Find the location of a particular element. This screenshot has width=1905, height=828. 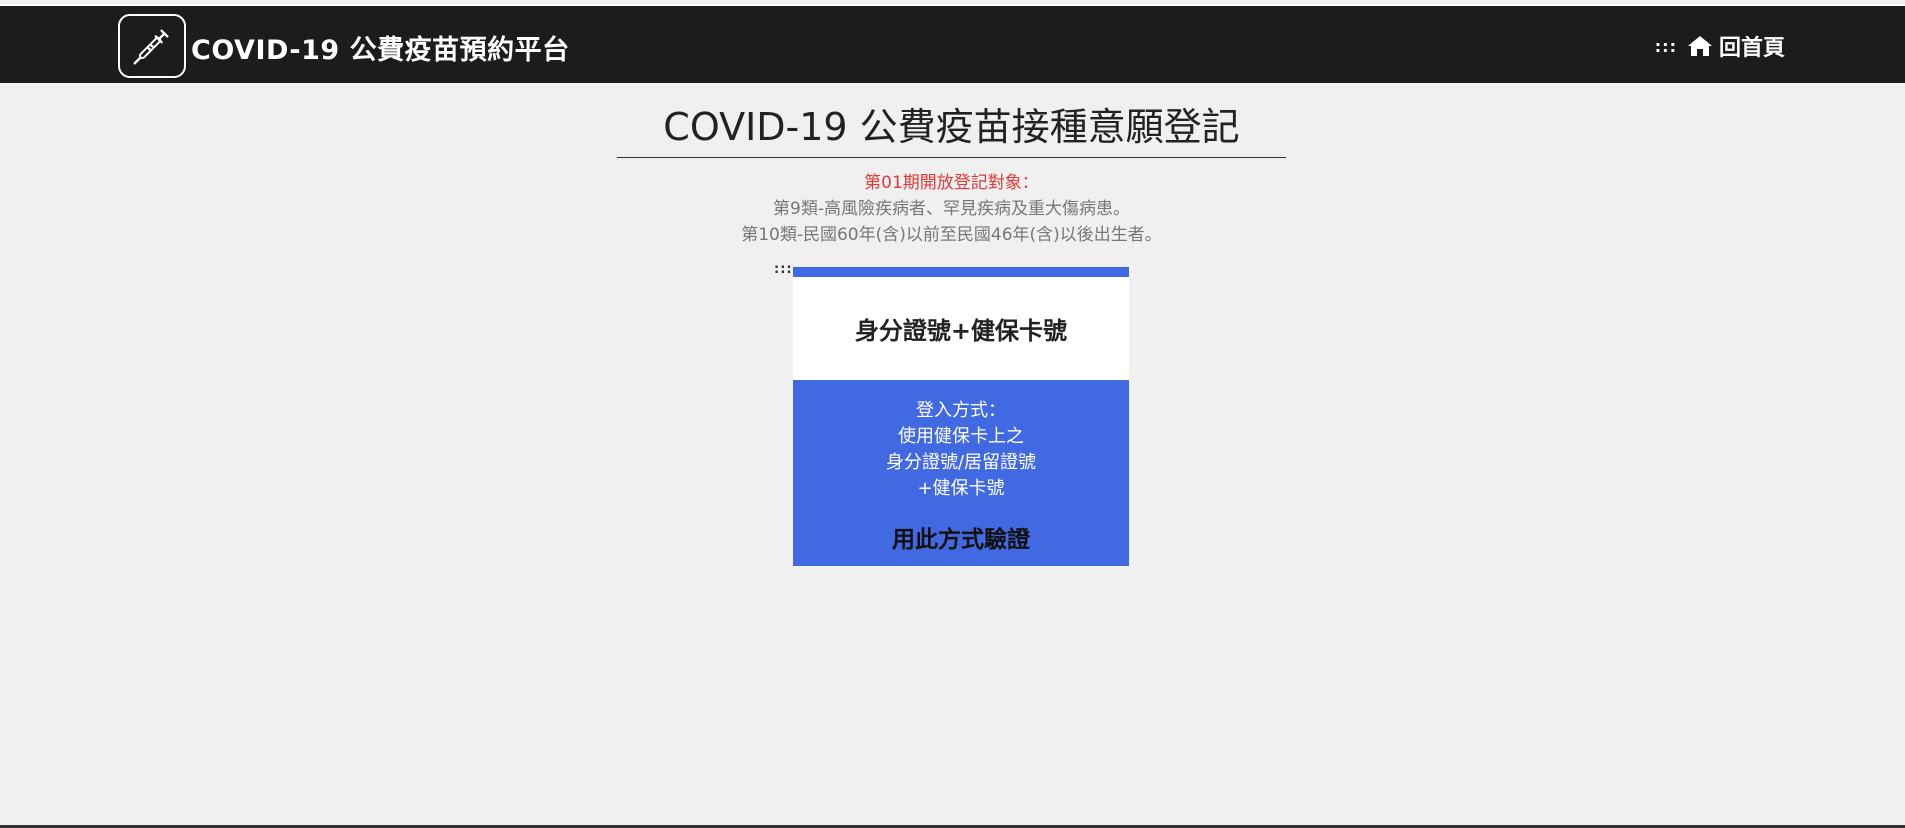

notice-heading: 第01期開放登記對象： is located at coordinates (951, 183).